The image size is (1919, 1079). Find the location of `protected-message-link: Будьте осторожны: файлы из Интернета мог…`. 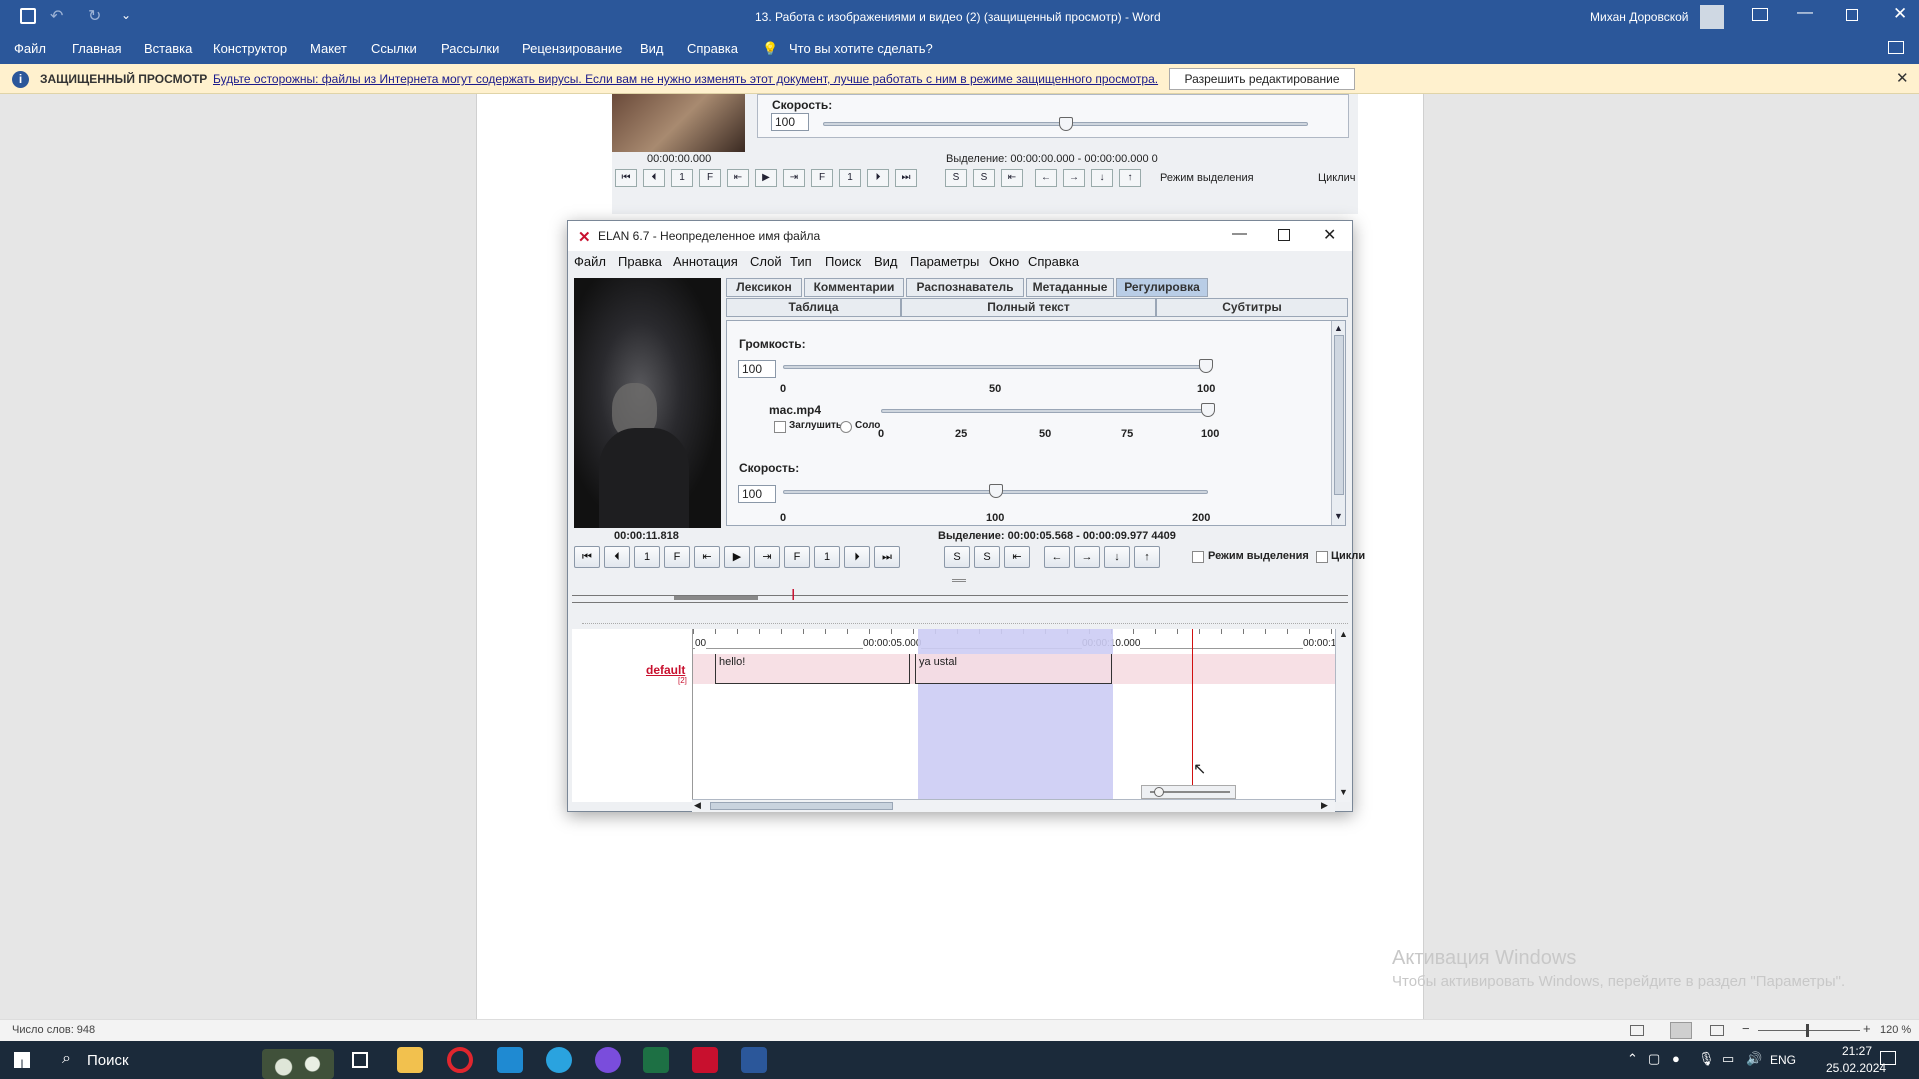

protected-message-link: Будьте осторожны: файлы из Интернета мог… is located at coordinates (685, 79).